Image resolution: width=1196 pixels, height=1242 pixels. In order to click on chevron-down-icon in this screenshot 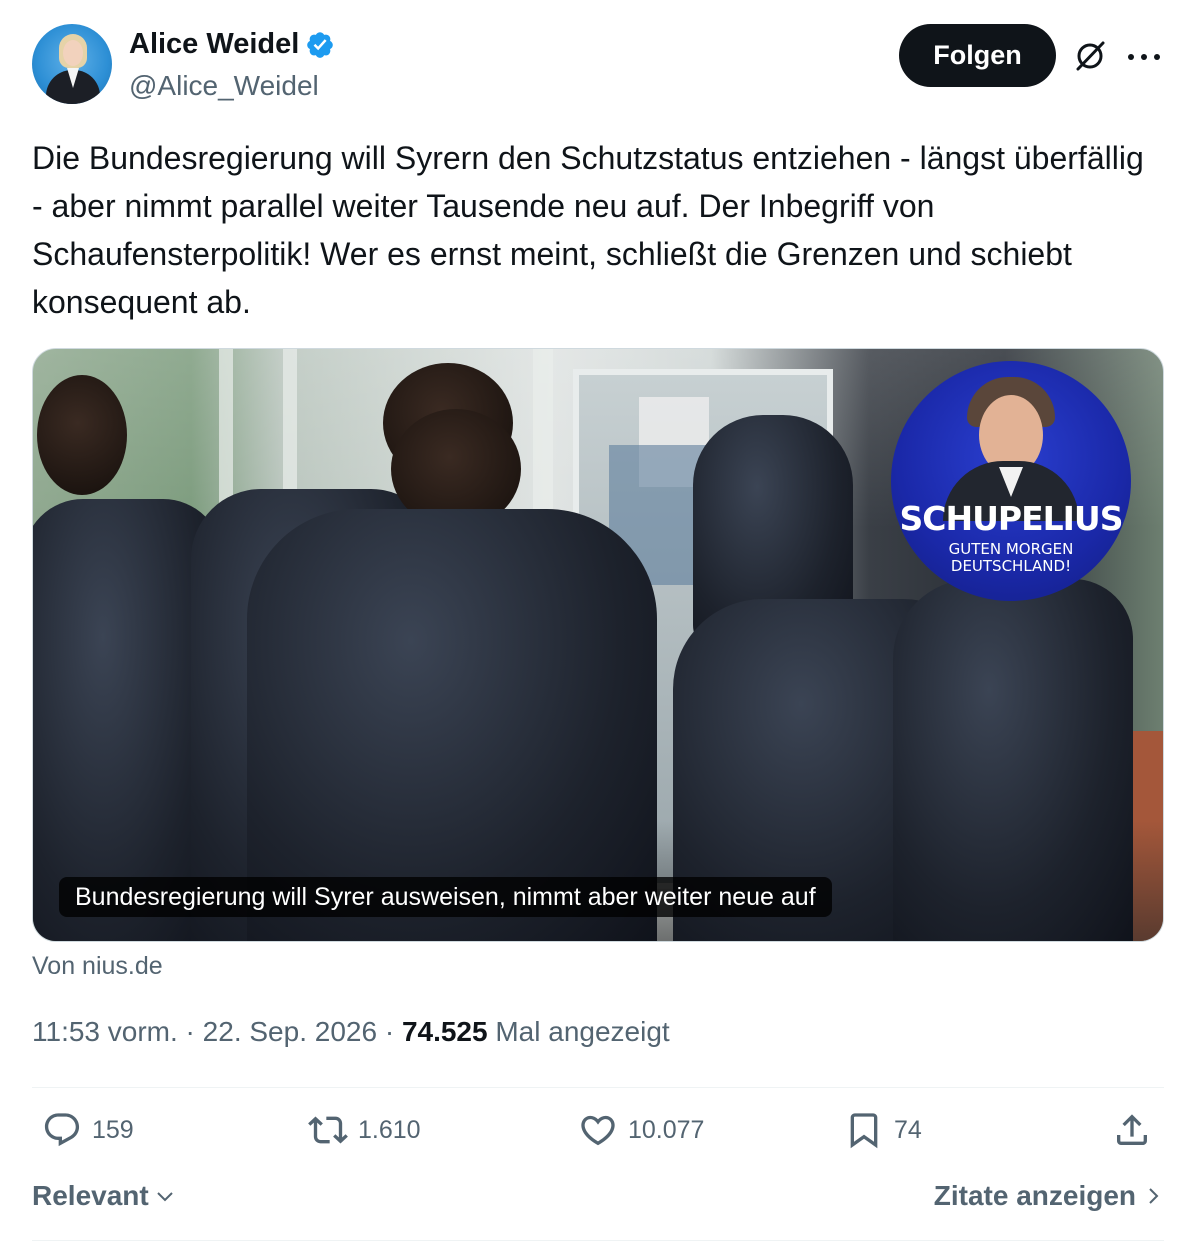, I will do `click(165, 1197)`.